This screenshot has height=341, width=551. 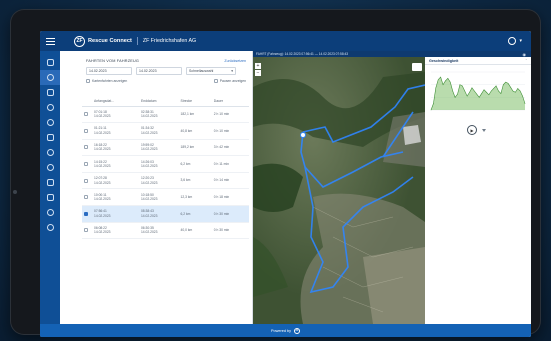 I want to click on layers-button, so click(x=417, y=67).